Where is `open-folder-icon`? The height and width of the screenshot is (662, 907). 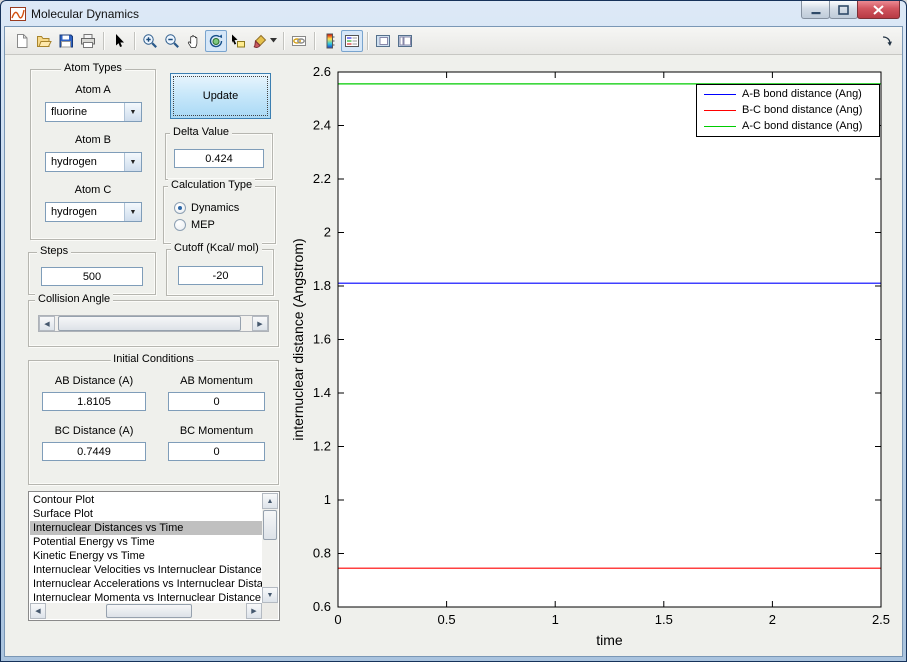 open-folder-icon is located at coordinates (44, 41).